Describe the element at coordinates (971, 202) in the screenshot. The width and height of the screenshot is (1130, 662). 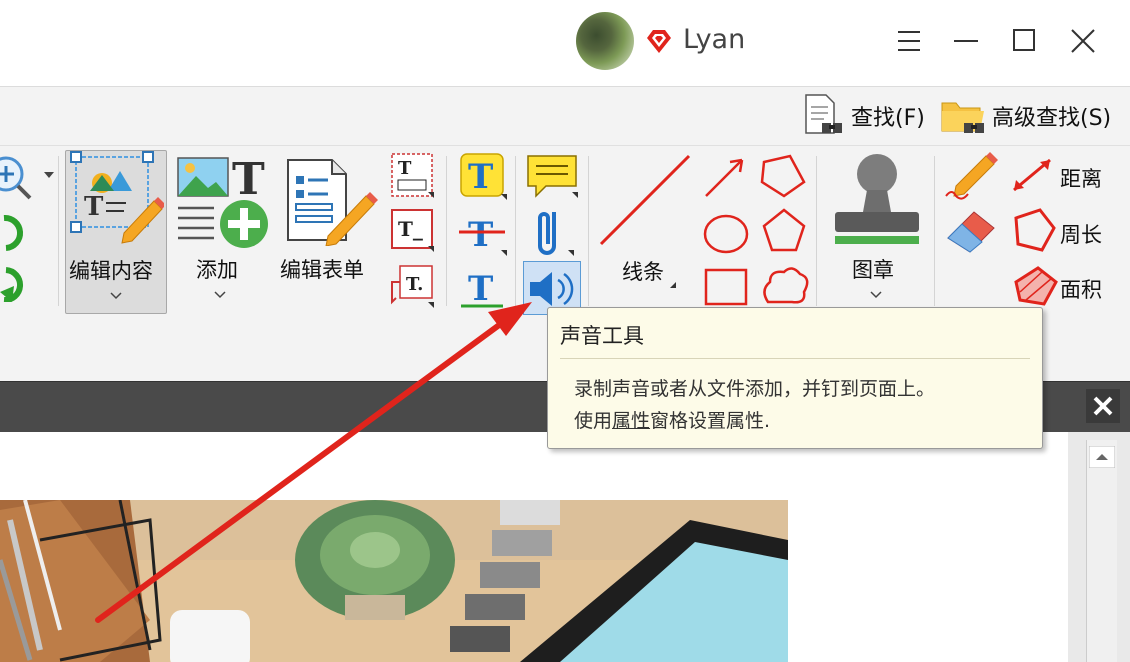
I see `drawing-tools` at that location.